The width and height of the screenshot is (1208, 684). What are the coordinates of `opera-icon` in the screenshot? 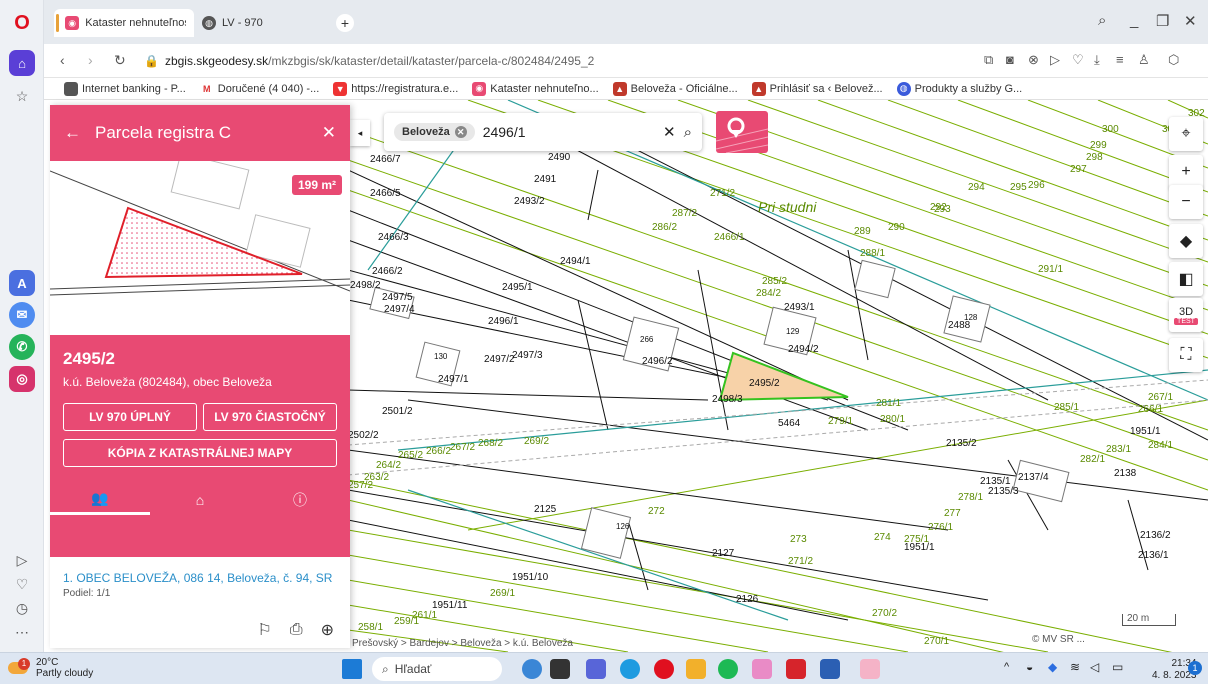 It's located at (664, 669).